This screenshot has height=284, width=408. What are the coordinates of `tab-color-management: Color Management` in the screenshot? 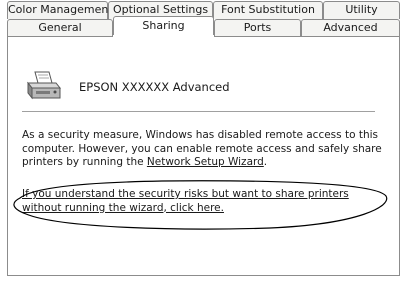 It's located at (60, 10).